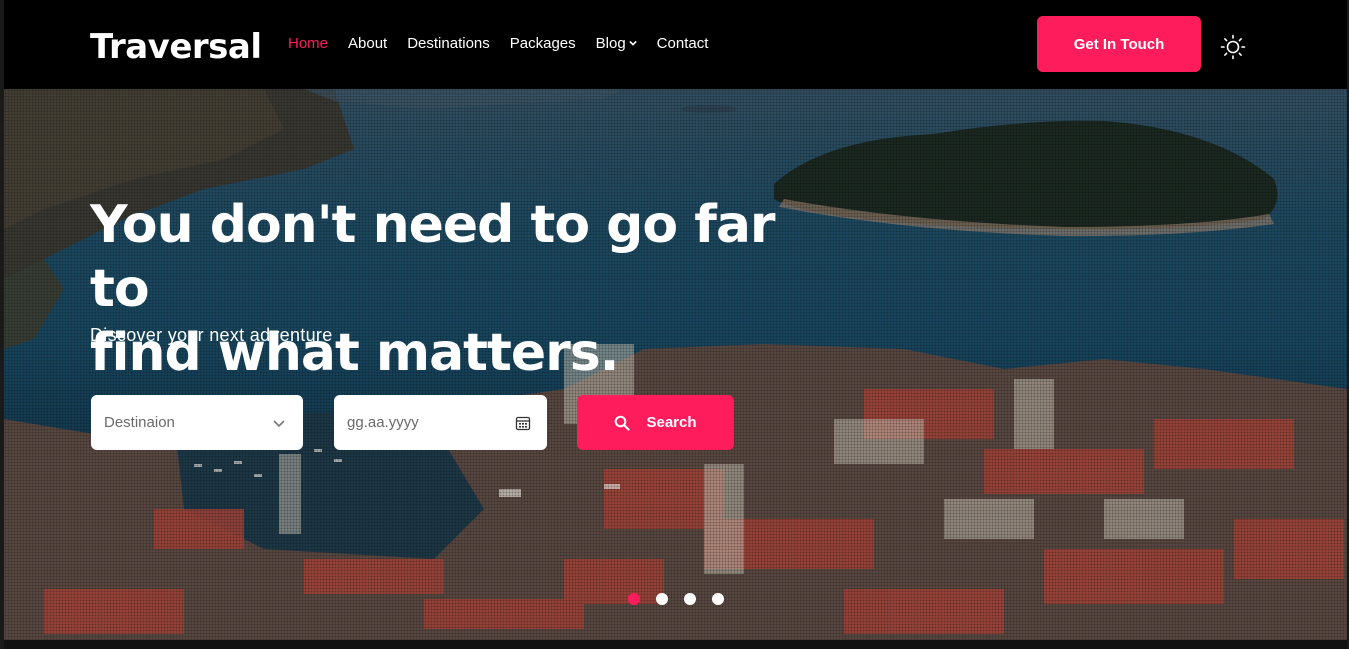 This screenshot has height=649, width=1349. What do you see at coordinates (440, 422) in the screenshot?
I see `date-input: gg.aa.yyyy` at bounding box center [440, 422].